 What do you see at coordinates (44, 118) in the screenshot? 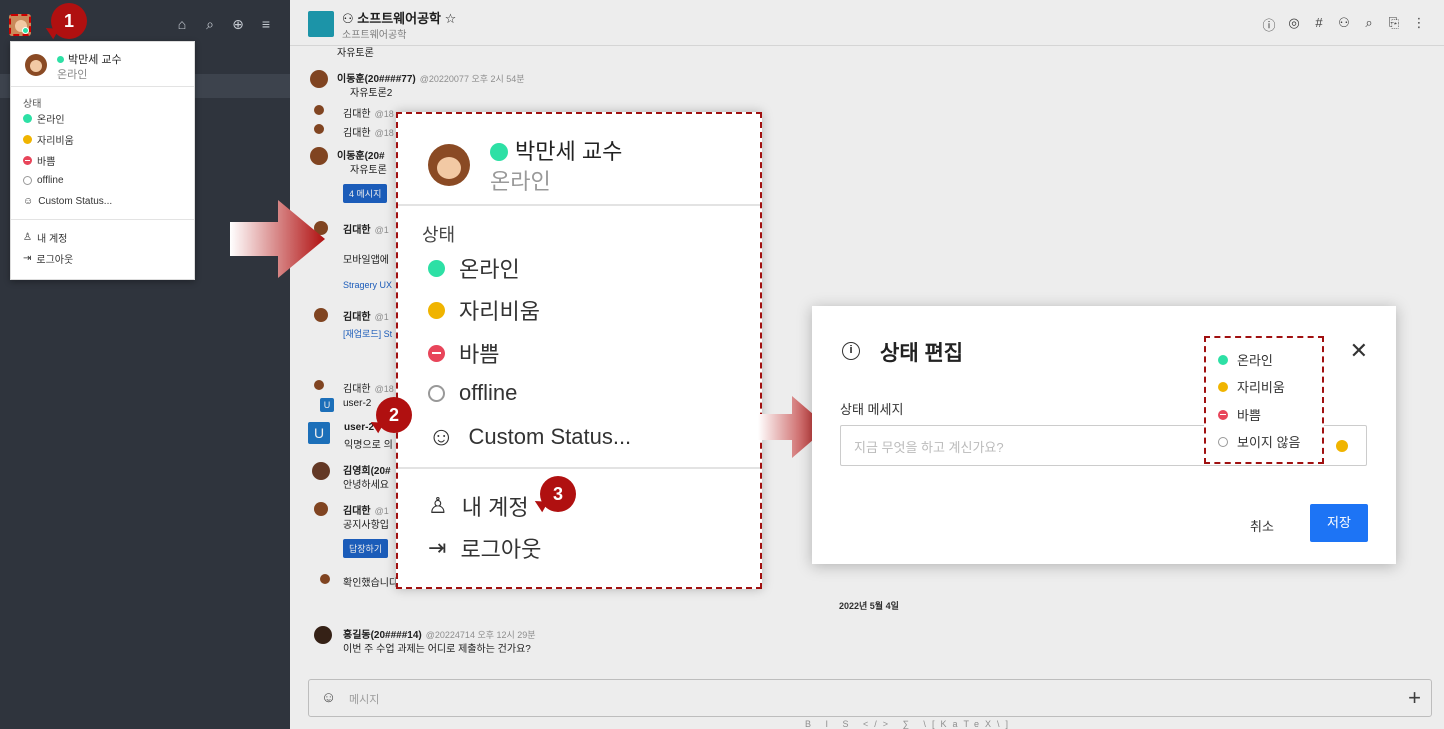
I see `menu-status-online: 온라인` at bounding box center [44, 118].